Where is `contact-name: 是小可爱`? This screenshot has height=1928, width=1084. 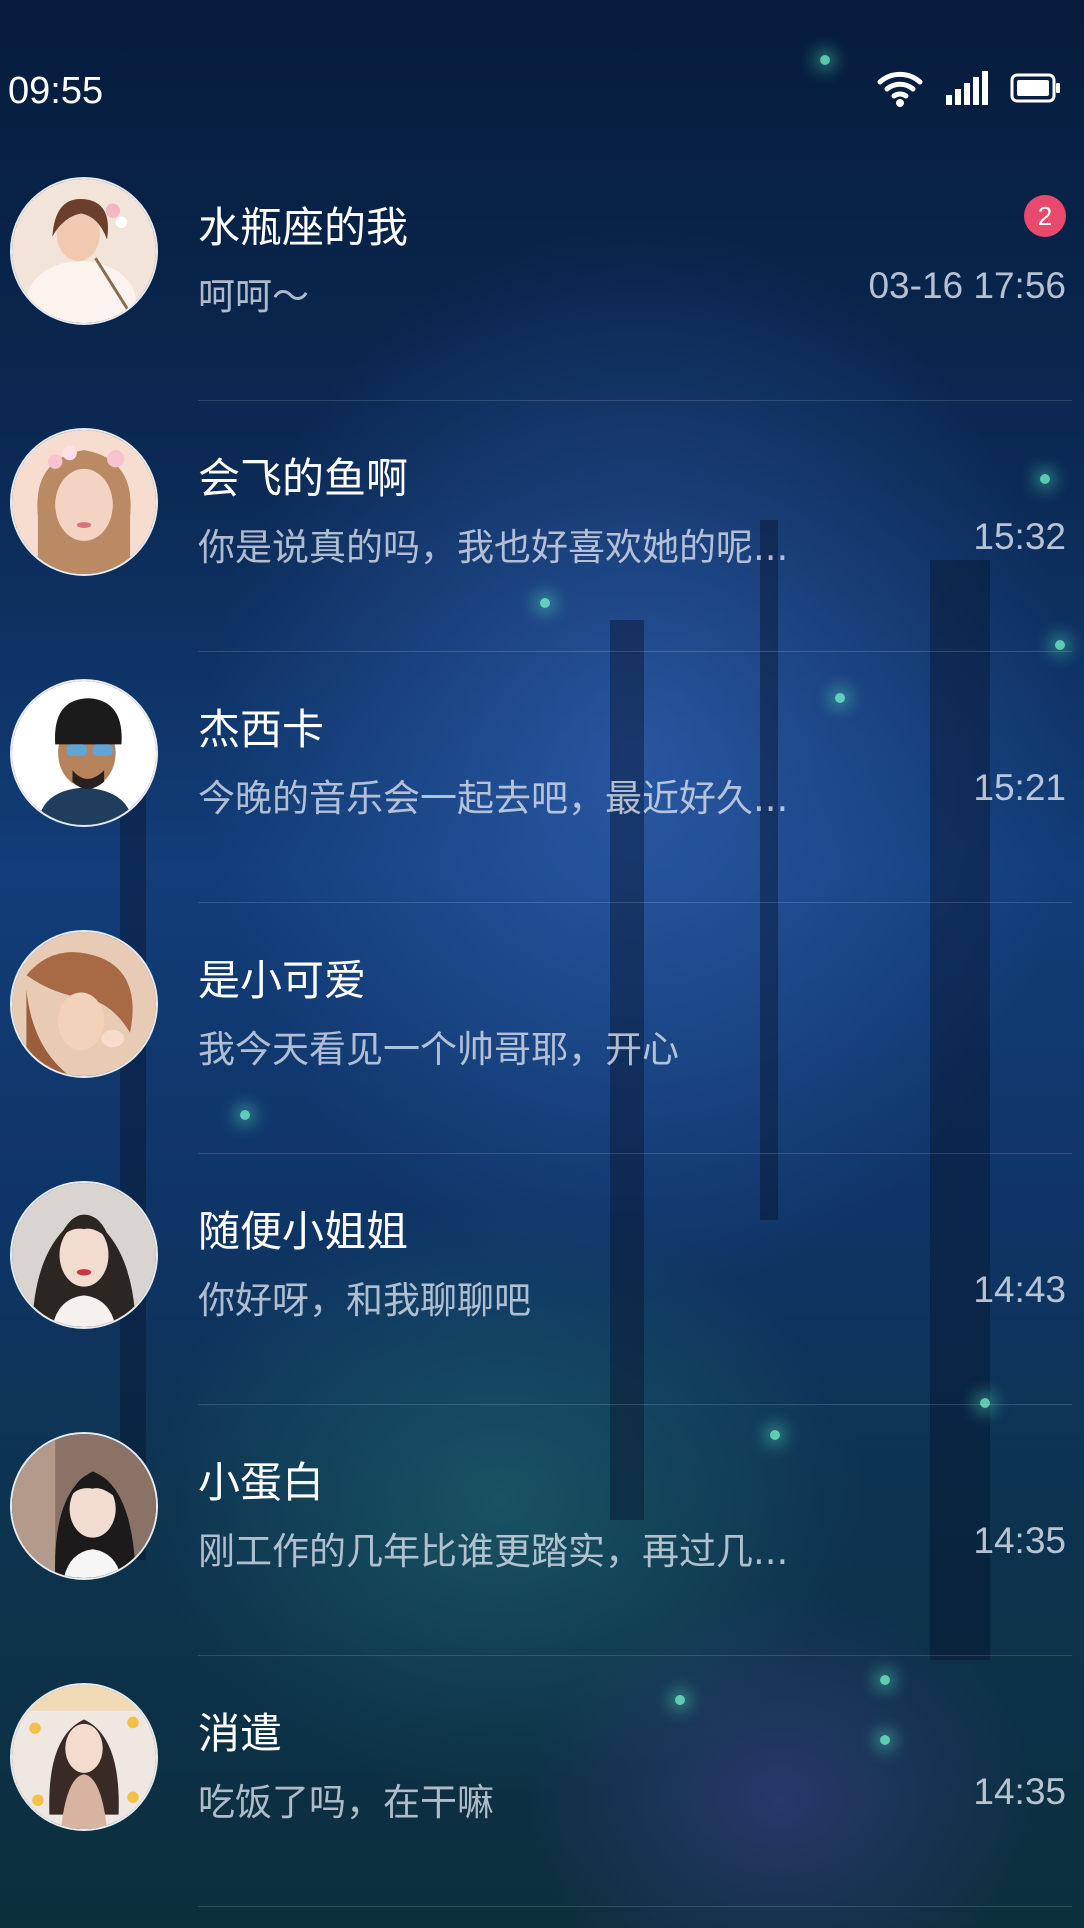
contact-name: 是小可爱 is located at coordinates (282, 980).